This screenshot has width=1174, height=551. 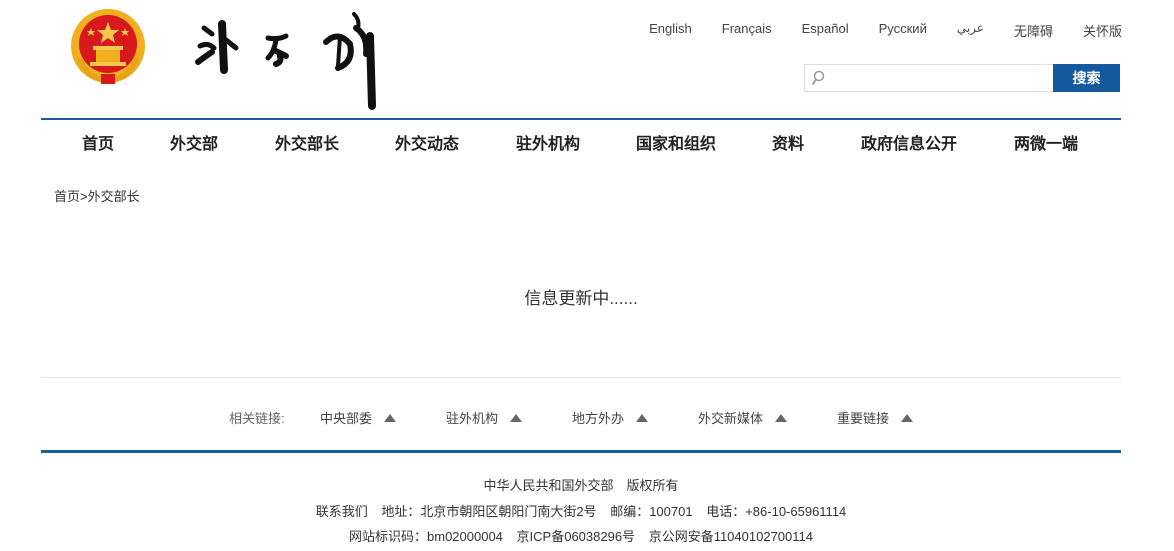 What do you see at coordinates (909, 142) in the screenshot?
I see `nav-item-gov-info-disclosure: 政府信息公开` at bounding box center [909, 142].